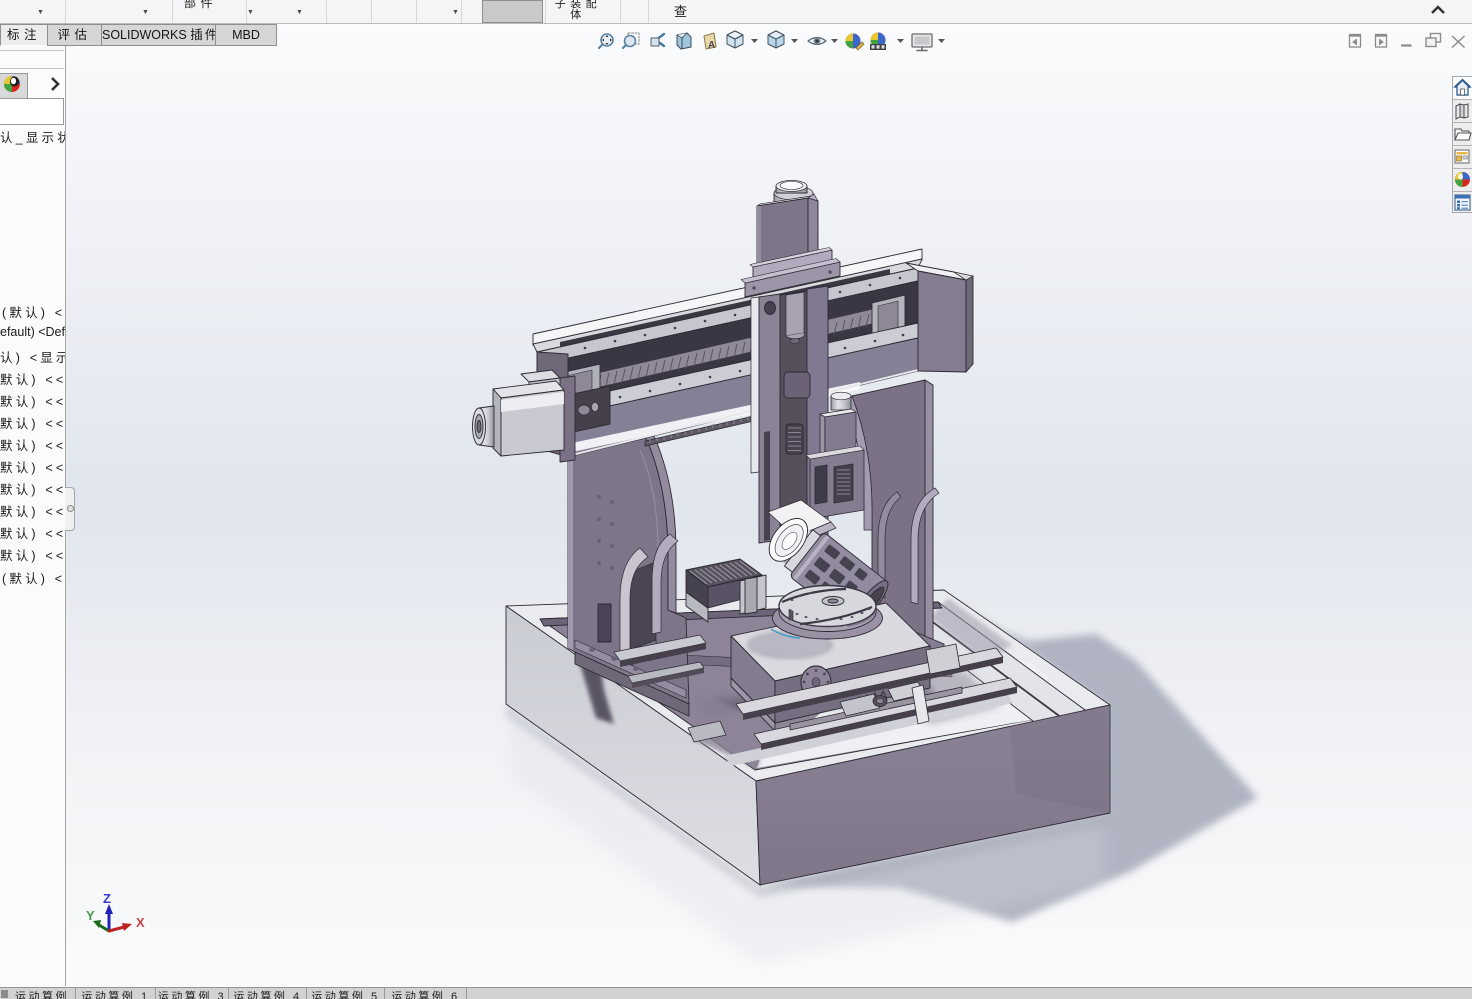 The image size is (1472, 999). Describe the element at coordinates (711, 45) in the screenshot. I see `svg-text: A` at that location.